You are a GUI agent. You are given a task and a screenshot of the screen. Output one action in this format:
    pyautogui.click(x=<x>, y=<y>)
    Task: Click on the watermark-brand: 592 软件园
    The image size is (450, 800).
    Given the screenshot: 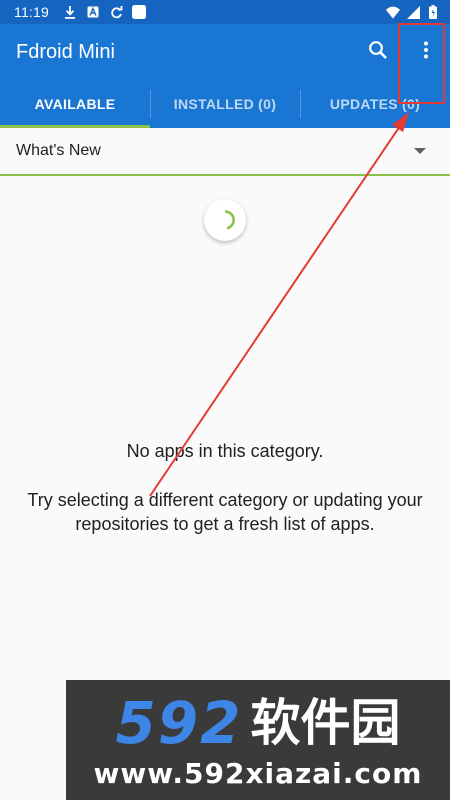 What is the action you would take?
    pyautogui.click(x=257, y=723)
    